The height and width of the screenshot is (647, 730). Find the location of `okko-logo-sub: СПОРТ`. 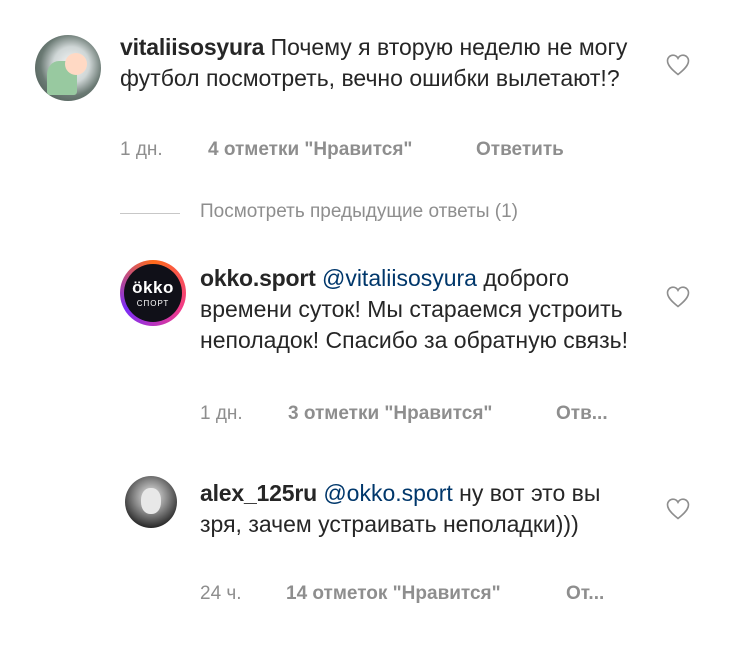

okko-logo-sub: СПОРТ is located at coordinates (153, 303).